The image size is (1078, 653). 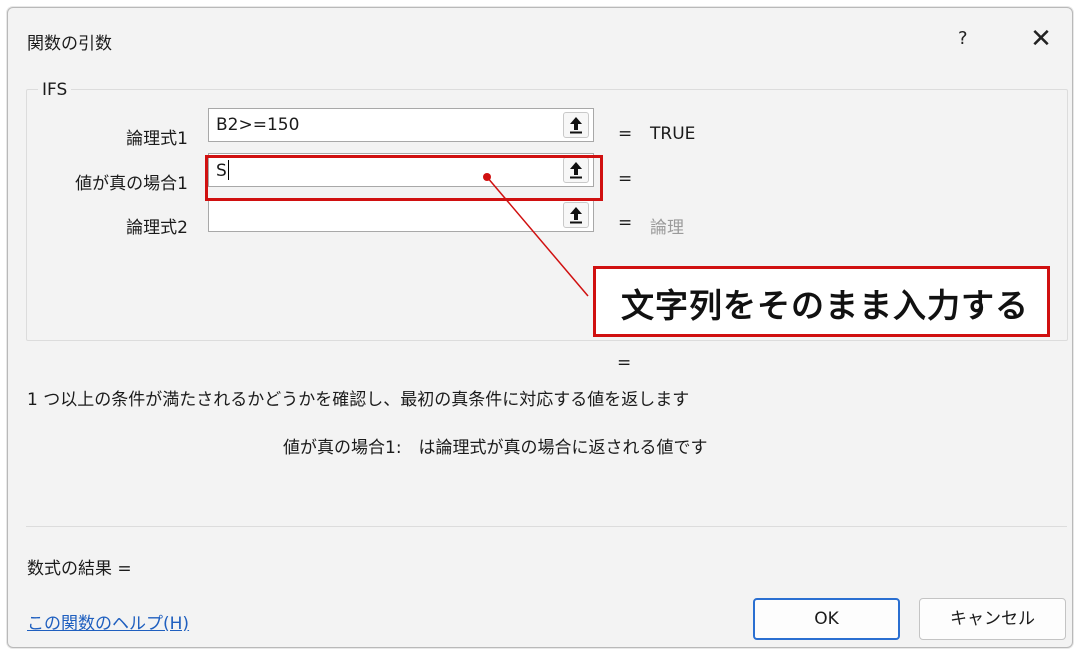 I want to click on argument-description: 値が真の場合1: は論理式が真の場合に返される値です, so click(x=495, y=448).